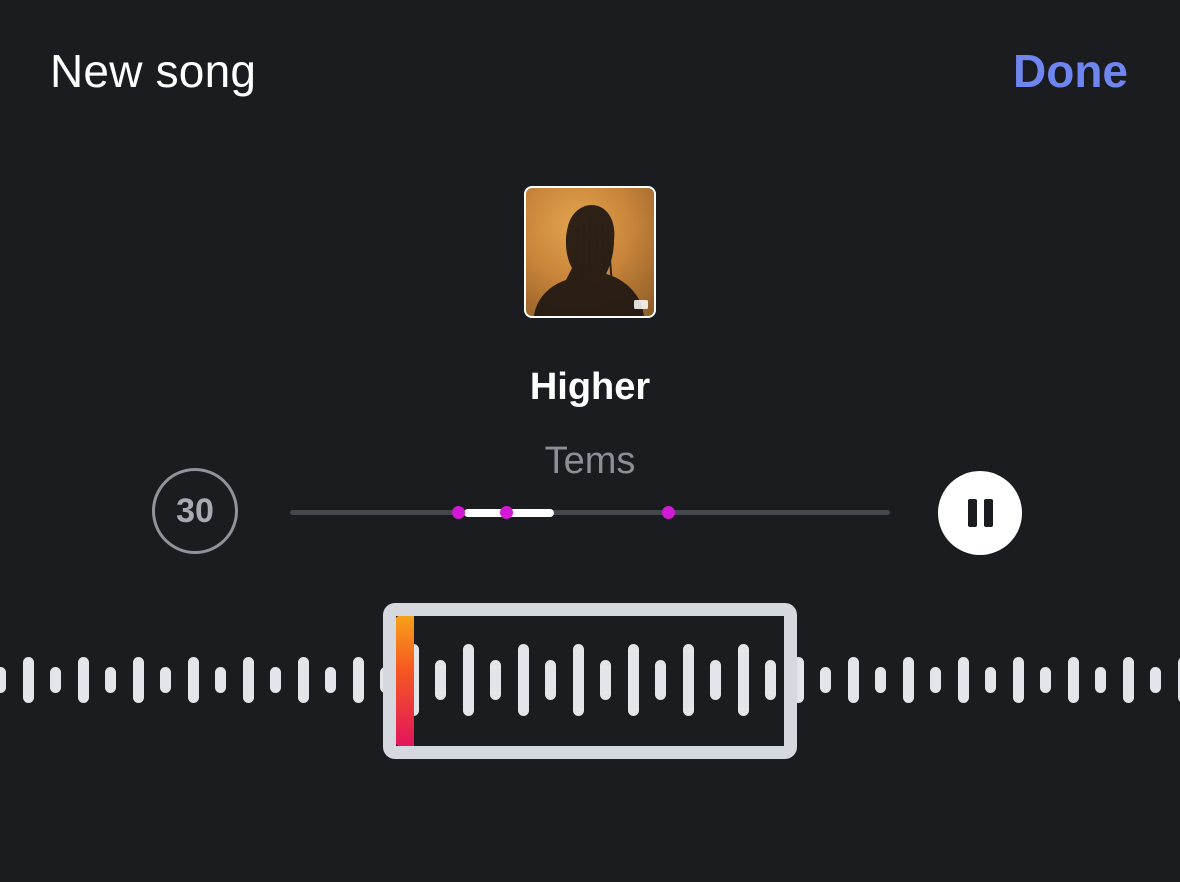 The width and height of the screenshot is (1180, 882). Describe the element at coordinates (972, 513) in the screenshot. I see `pause-icon-bar-left` at that location.